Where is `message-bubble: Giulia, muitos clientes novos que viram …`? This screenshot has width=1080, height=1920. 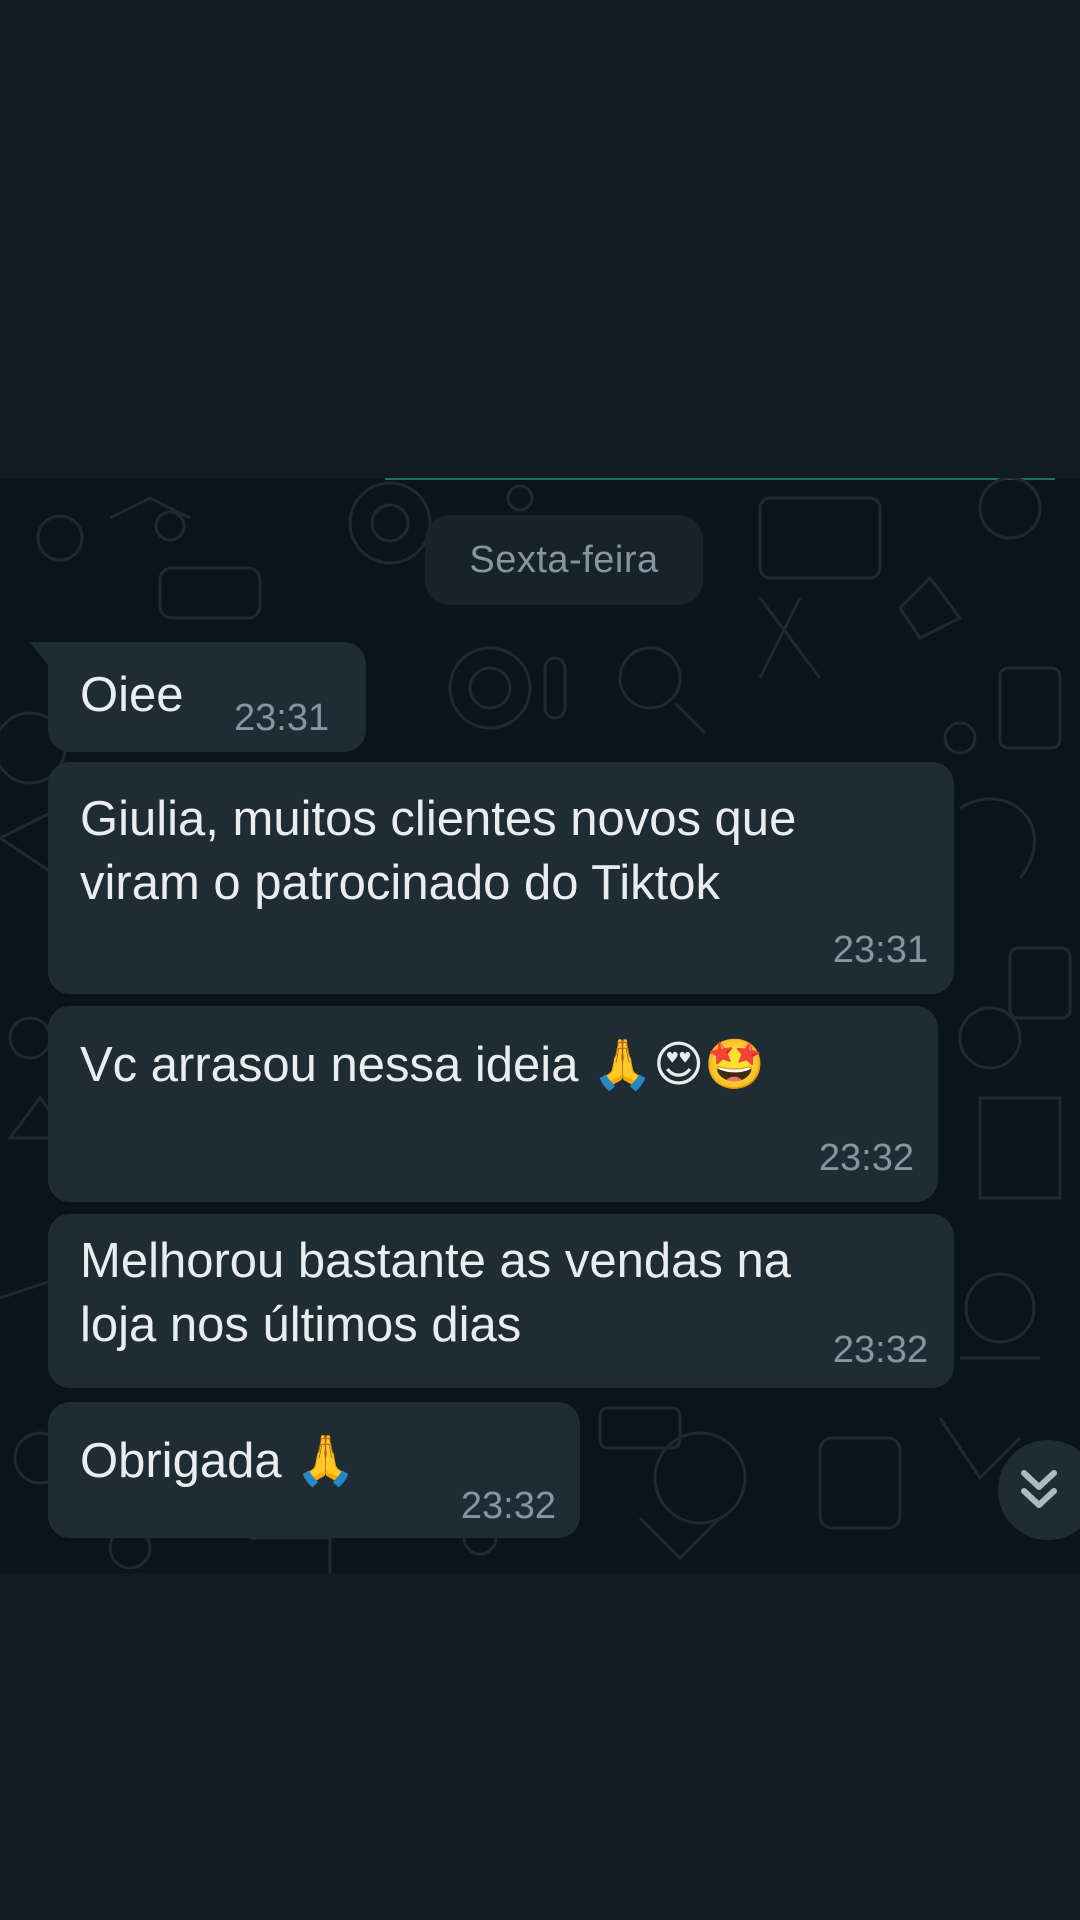
message-bubble: Giulia, muitos clientes novos que viram … is located at coordinates (501, 878).